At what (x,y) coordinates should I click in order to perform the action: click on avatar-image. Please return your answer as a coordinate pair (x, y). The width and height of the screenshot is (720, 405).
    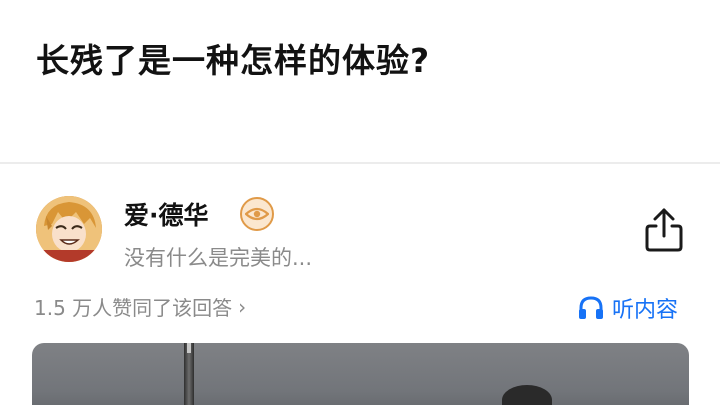
    Looking at the image, I should click on (69, 229).